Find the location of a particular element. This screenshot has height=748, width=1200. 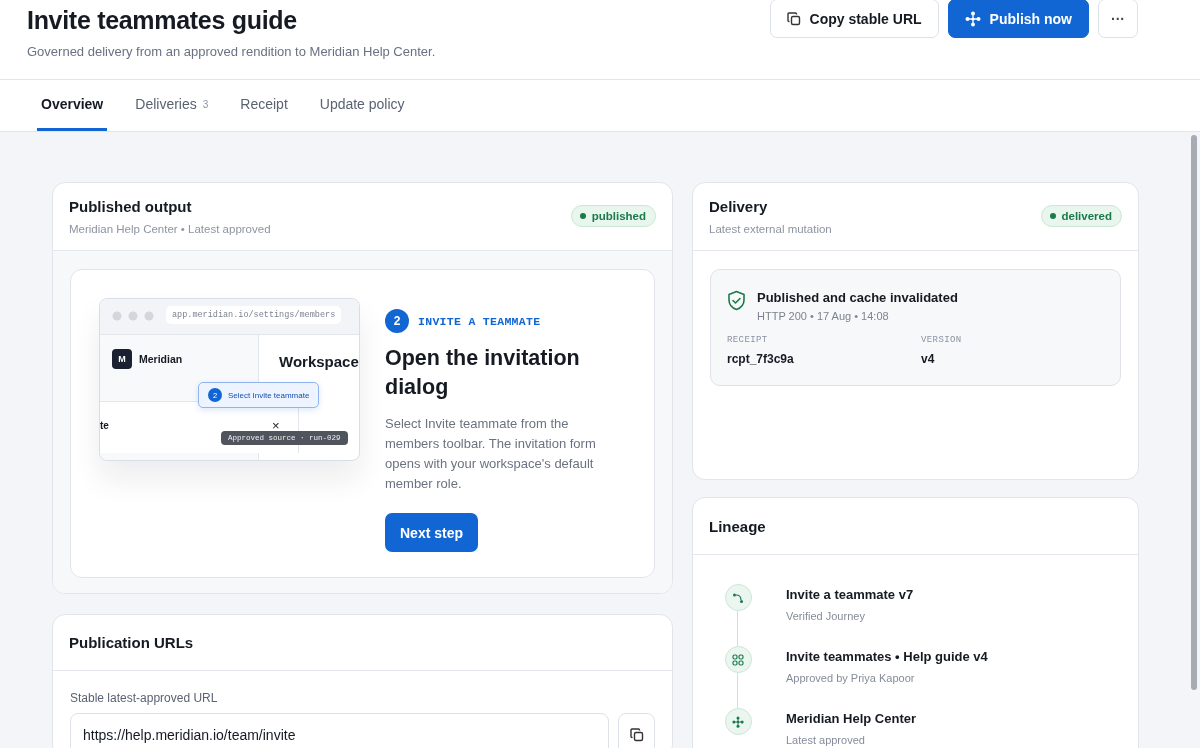

lineage-subtitle: Latest approved is located at coordinates (826, 740).